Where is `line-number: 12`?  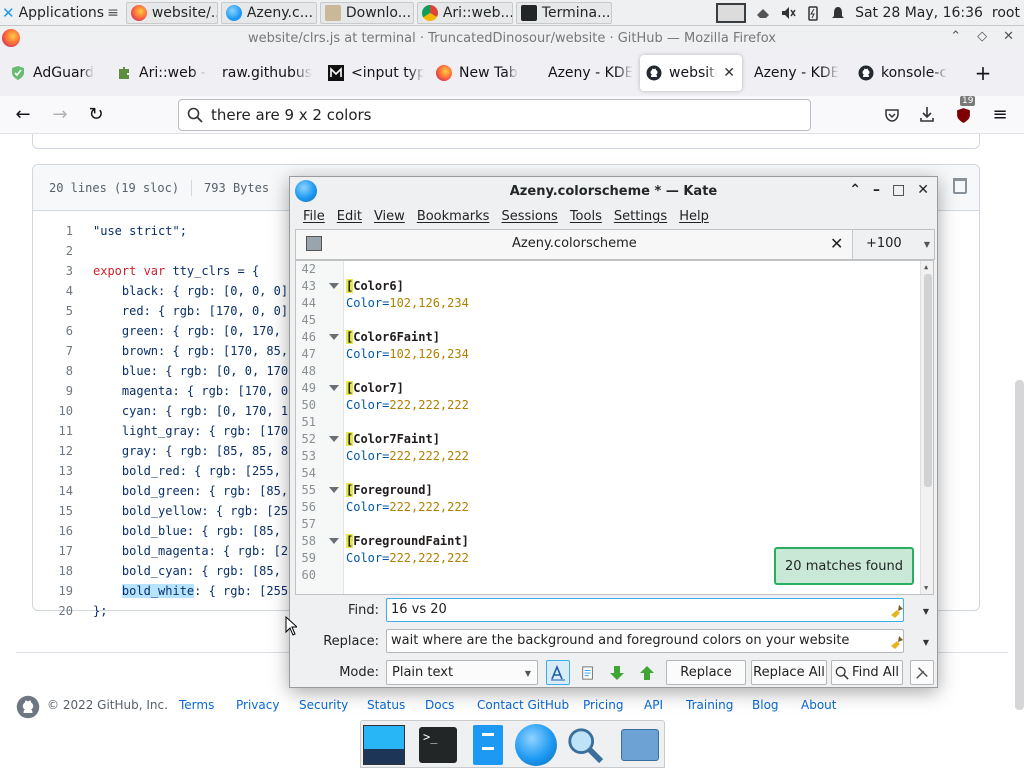
line-number: 12 is located at coordinates (53, 451).